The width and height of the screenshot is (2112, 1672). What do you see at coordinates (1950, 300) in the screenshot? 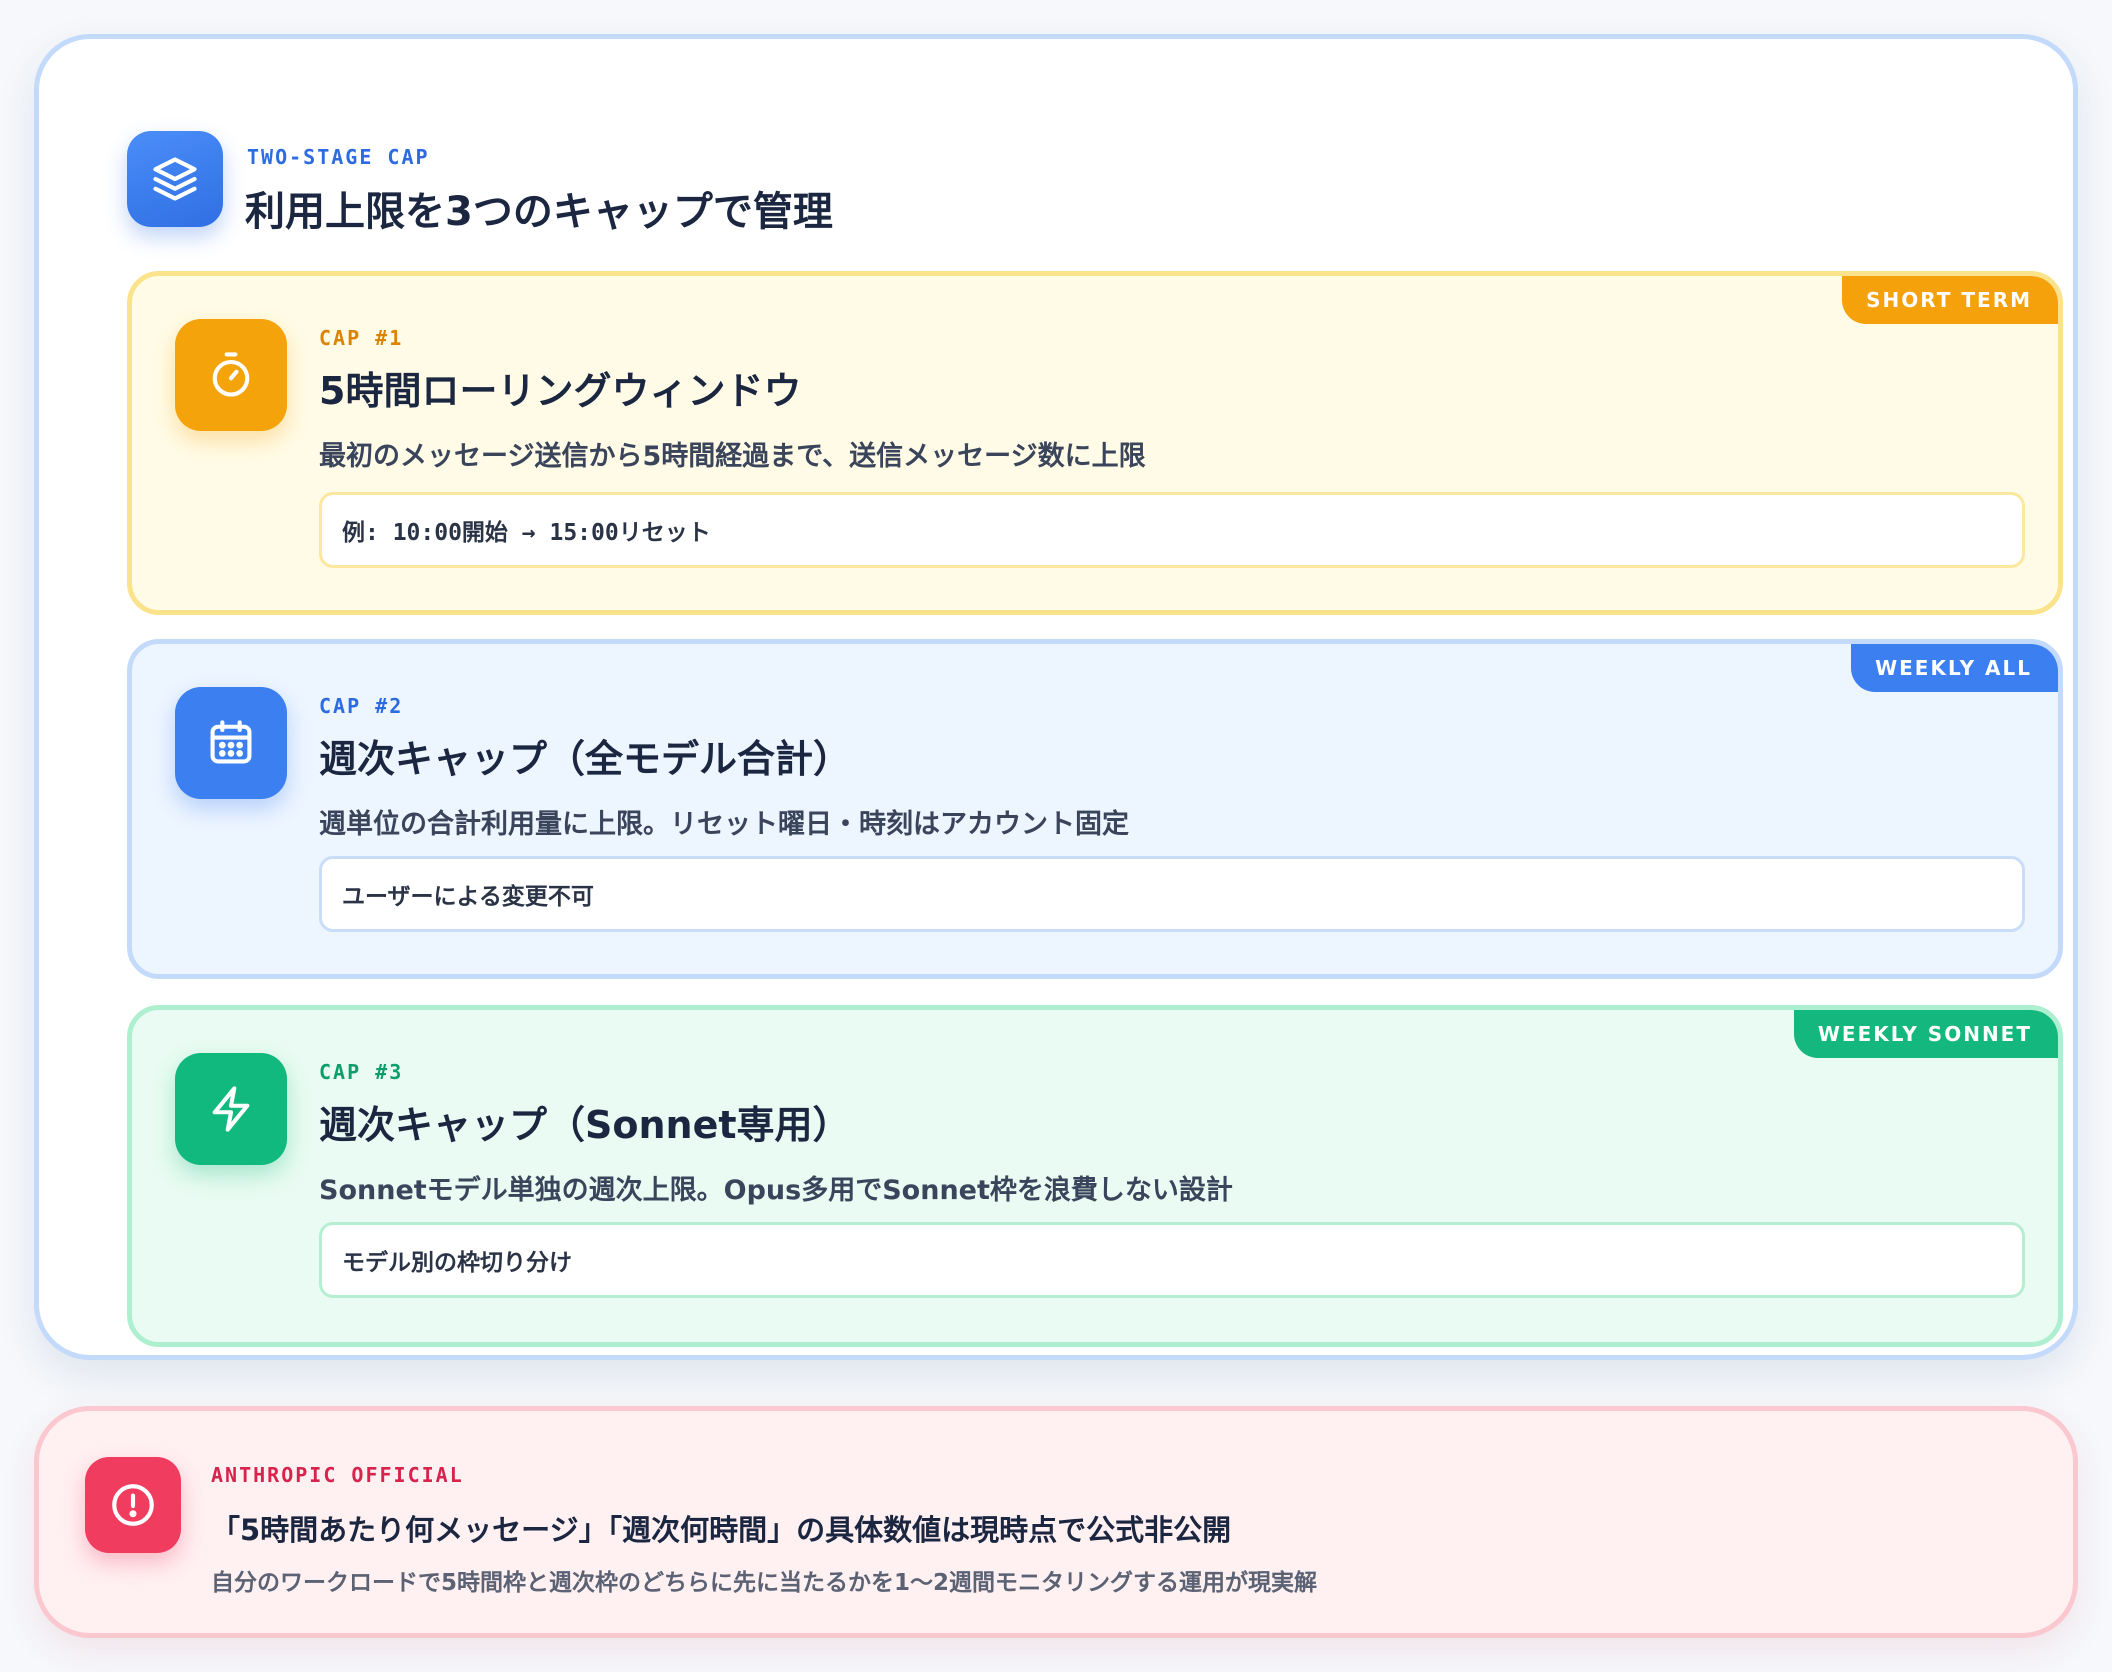
I see `cap-tag-badge: SHORT TERM` at bounding box center [1950, 300].